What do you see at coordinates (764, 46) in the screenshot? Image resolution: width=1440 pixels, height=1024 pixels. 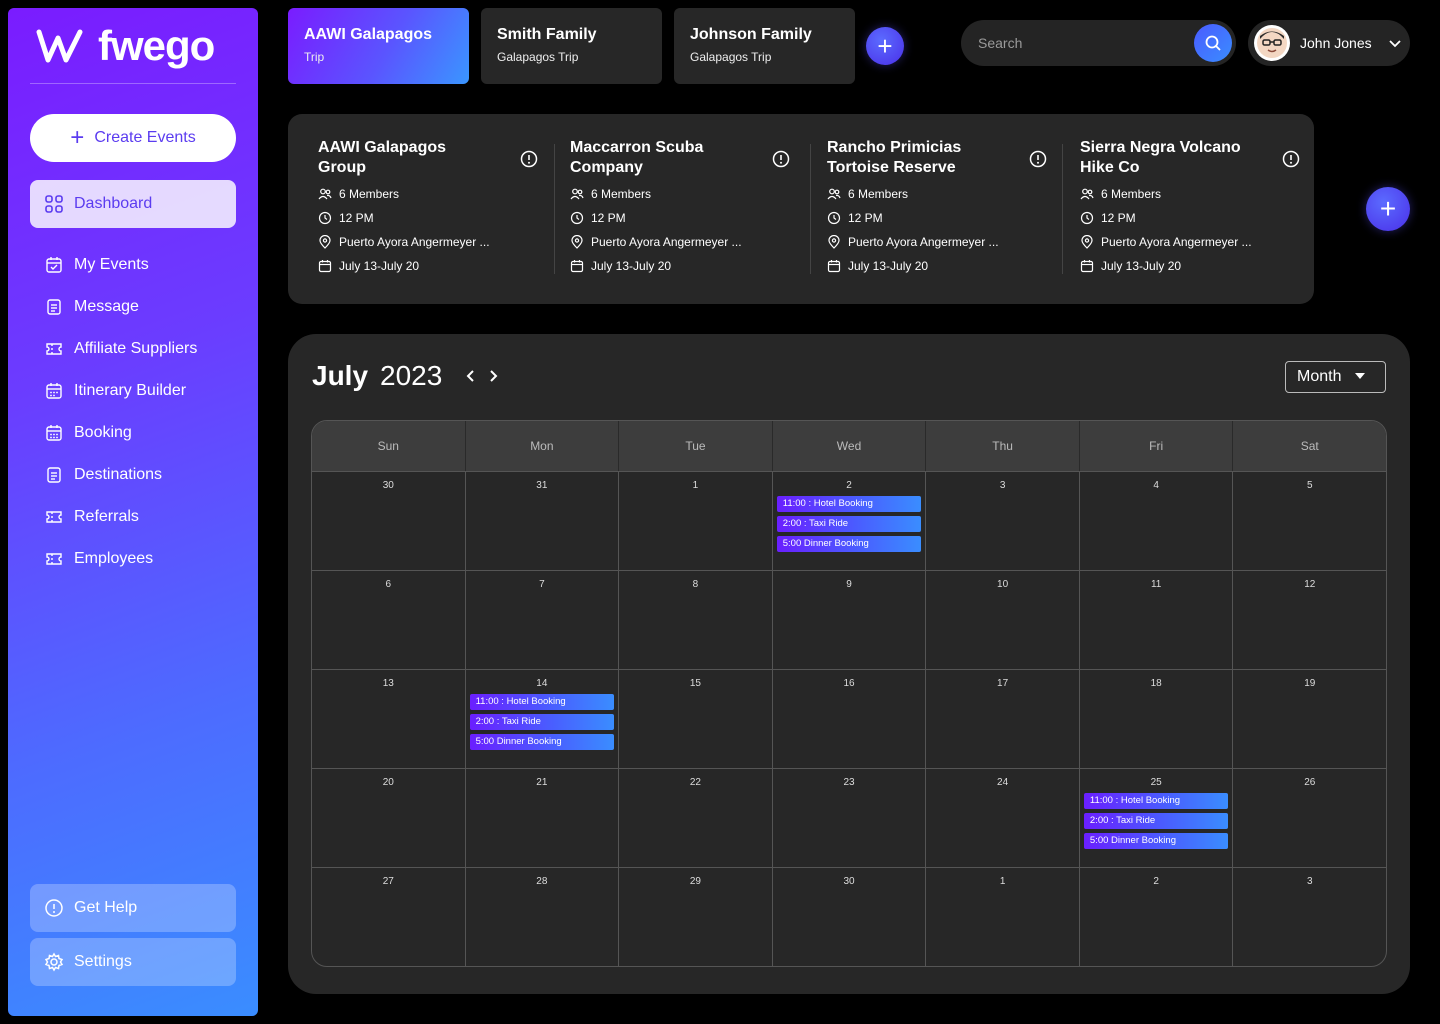 I see `trip-tab-johnson-family: Johnson Family Galapagos Trip` at bounding box center [764, 46].